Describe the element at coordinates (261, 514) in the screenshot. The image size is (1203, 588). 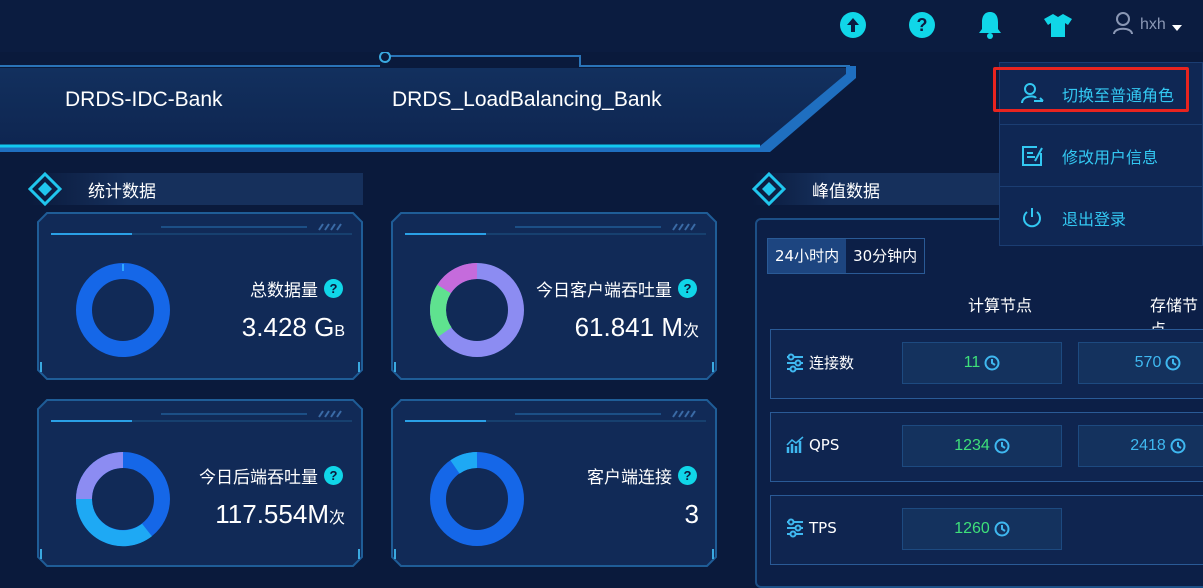
I see `stat-value-number: 117.554` at that location.